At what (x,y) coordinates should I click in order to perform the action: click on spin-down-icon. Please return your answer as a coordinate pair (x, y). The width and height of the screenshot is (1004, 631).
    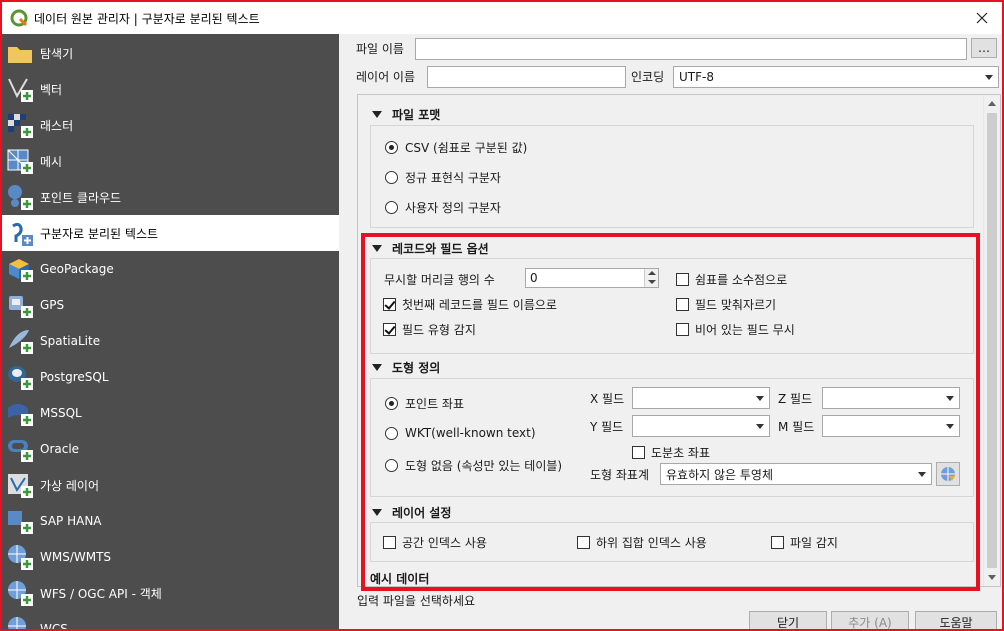
    Looking at the image, I should click on (651, 282).